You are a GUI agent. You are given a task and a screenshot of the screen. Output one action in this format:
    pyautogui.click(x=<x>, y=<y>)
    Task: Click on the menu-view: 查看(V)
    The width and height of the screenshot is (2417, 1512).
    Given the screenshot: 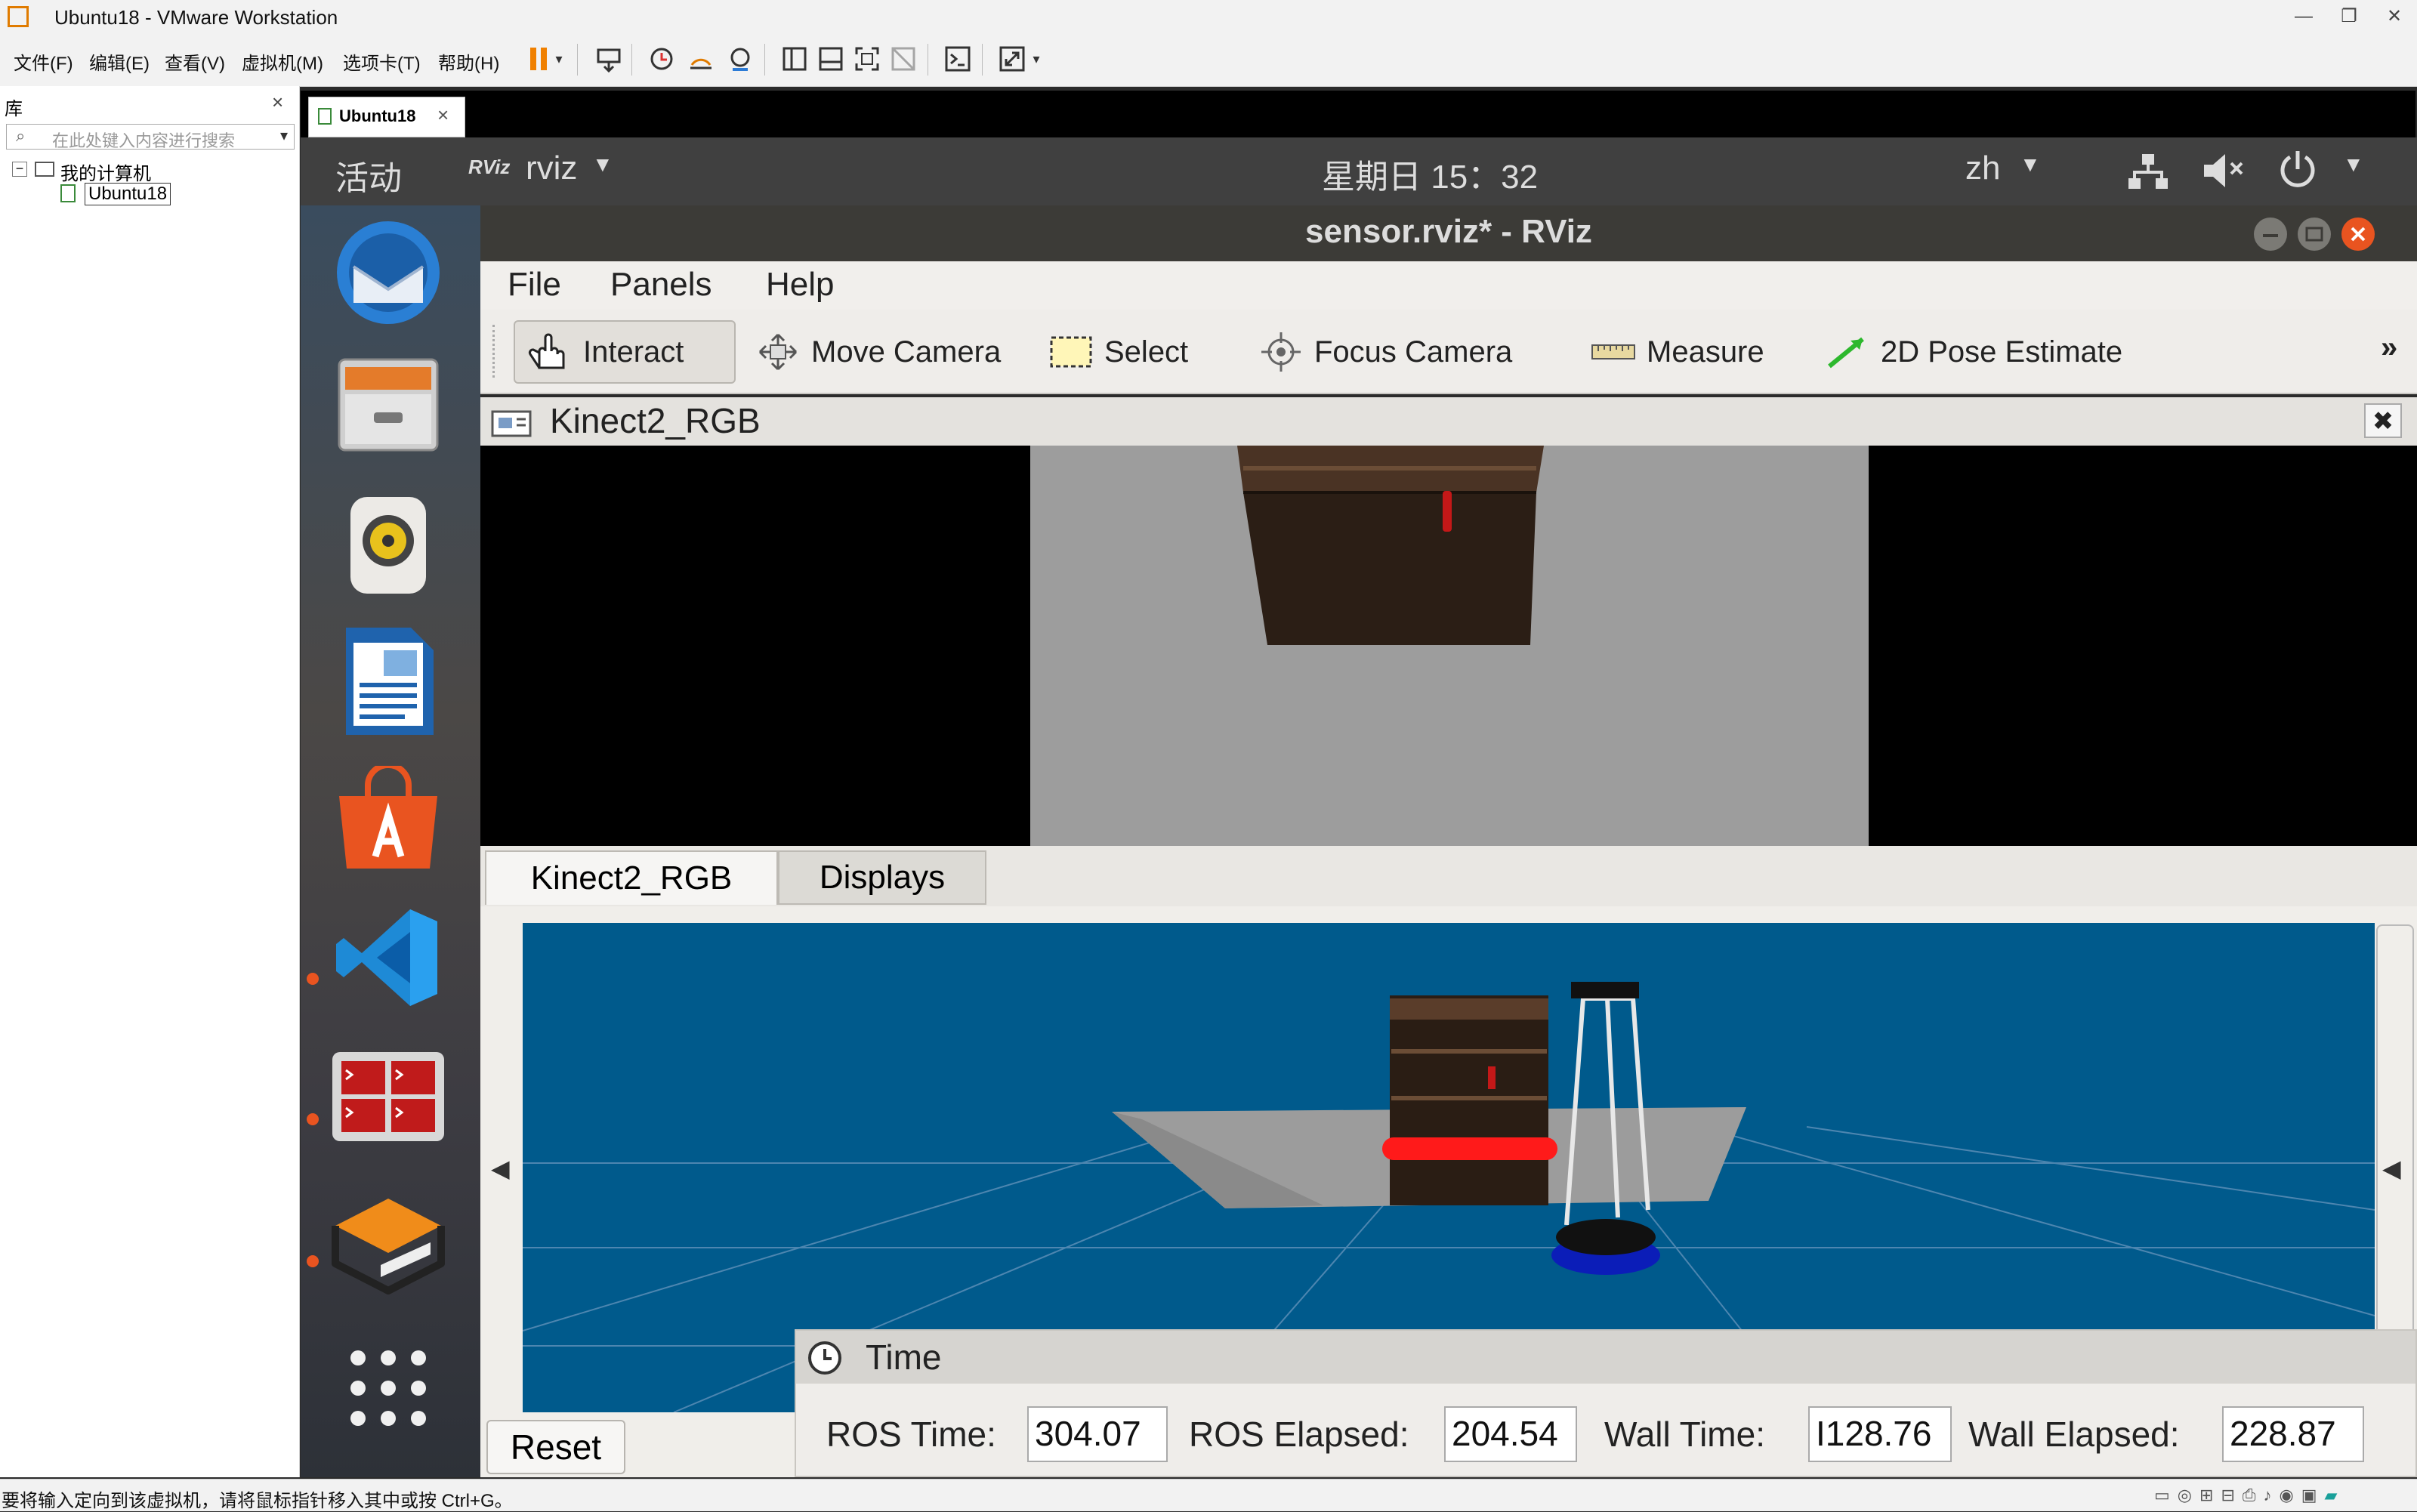 What is the action you would take?
    pyautogui.click(x=195, y=61)
    